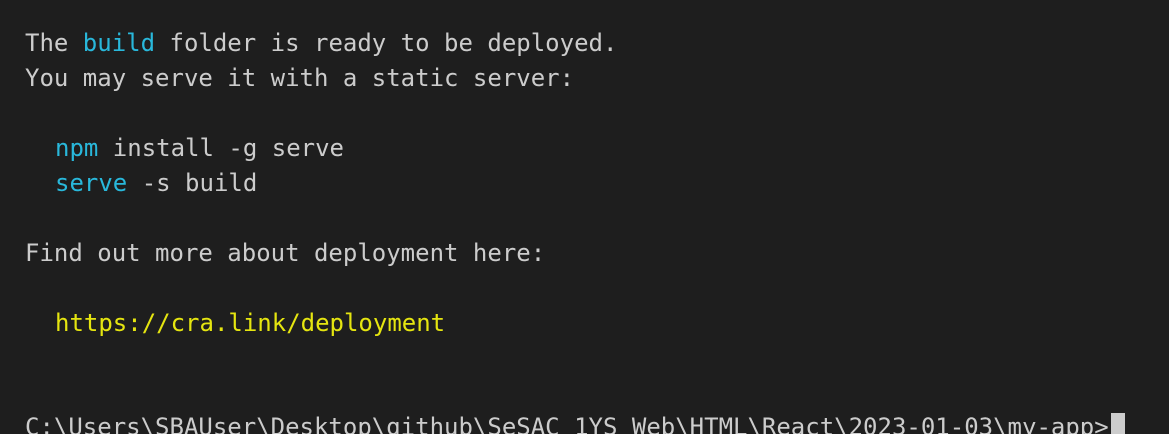 The image size is (1169, 434). Describe the element at coordinates (285, 253) in the screenshot. I see `deployment-info-line: Find out more about deployment here:` at that location.